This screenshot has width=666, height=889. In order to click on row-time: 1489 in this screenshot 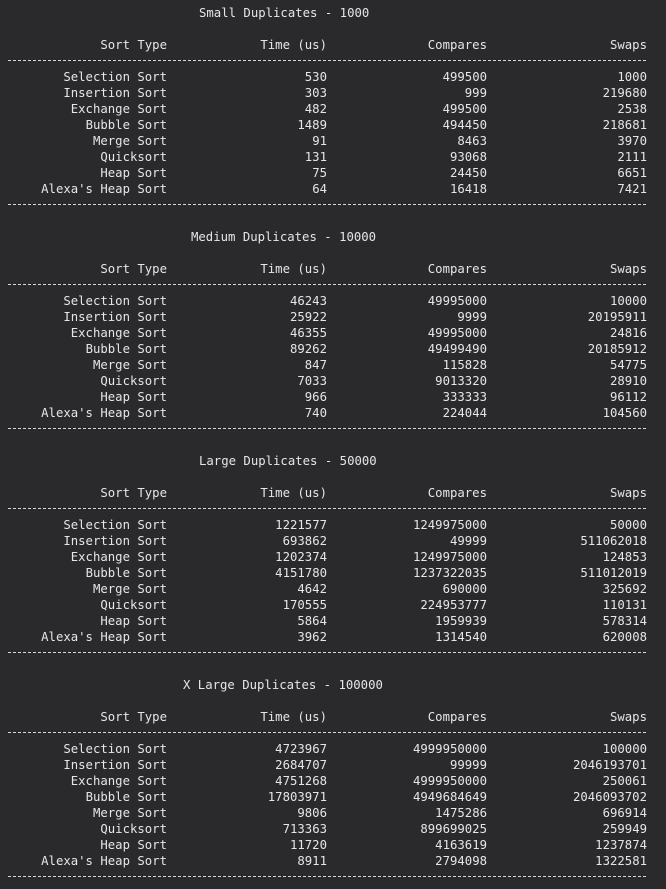, I will do `click(312, 125)`.